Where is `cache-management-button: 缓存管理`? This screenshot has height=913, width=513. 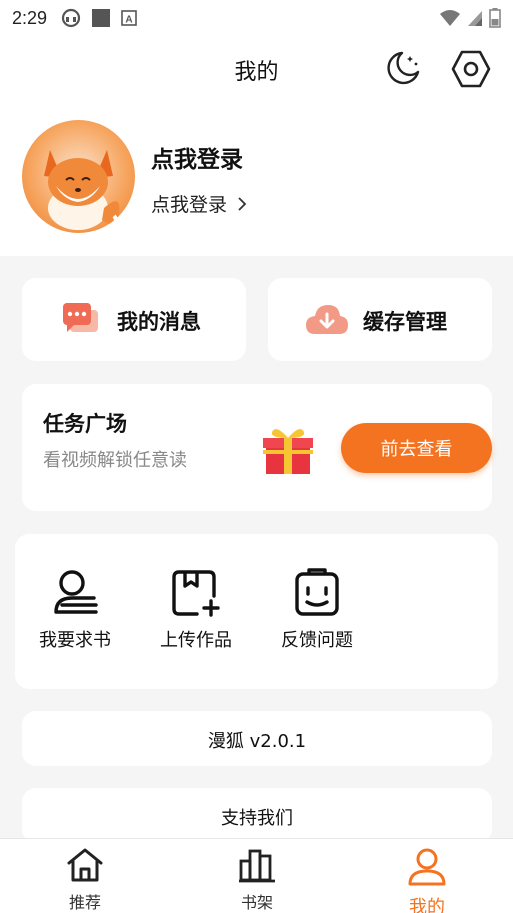
cache-management-button: 缓存管理 is located at coordinates (380, 319).